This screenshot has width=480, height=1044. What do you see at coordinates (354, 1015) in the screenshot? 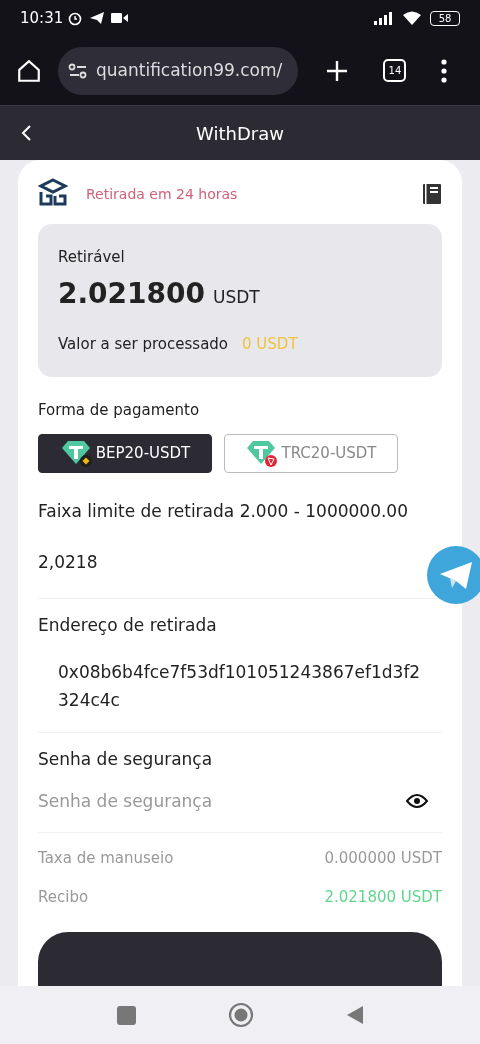
I see `back-nav-icon` at bounding box center [354, 1015].